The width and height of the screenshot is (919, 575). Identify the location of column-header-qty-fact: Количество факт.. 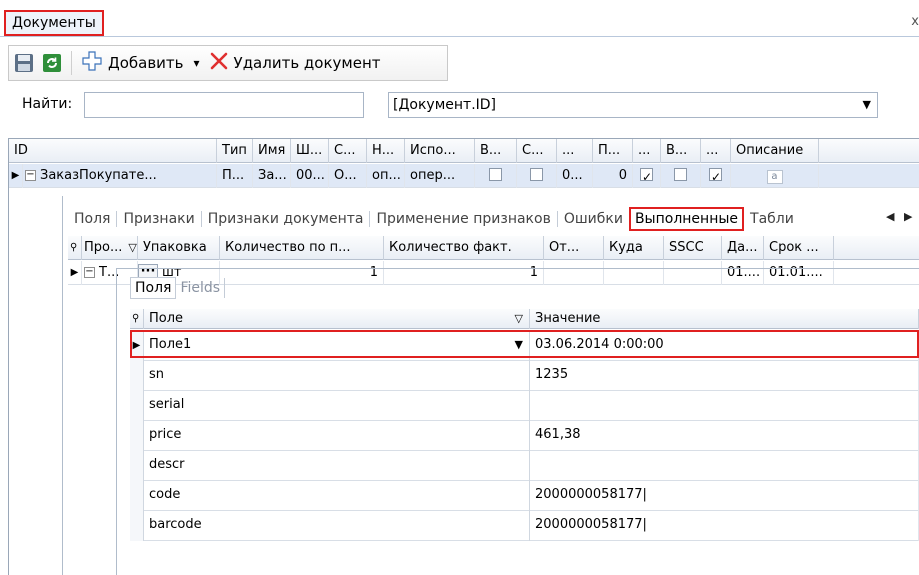
(464, 248).